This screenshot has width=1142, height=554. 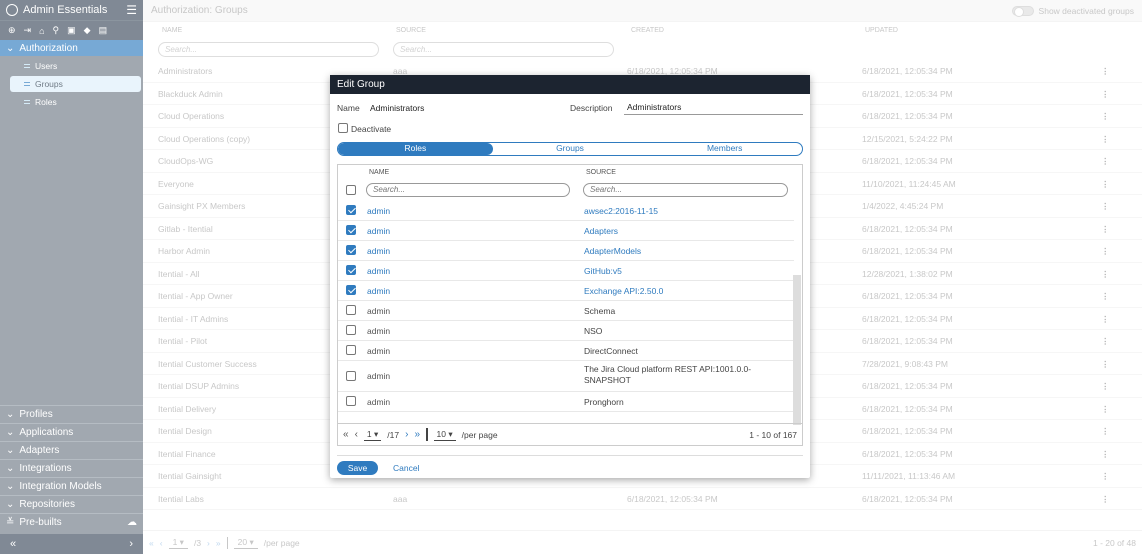 I want to click on per-page-value: 10, so click(x=441, y=433).